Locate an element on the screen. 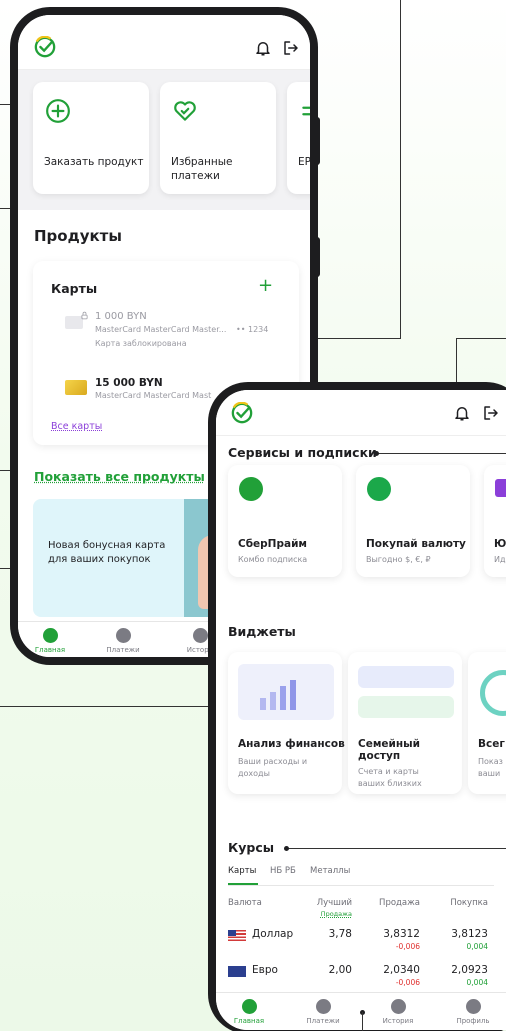 The image size is (506, 1031). card-masked-number: •• 1234 is located at coordinates (252, 329).